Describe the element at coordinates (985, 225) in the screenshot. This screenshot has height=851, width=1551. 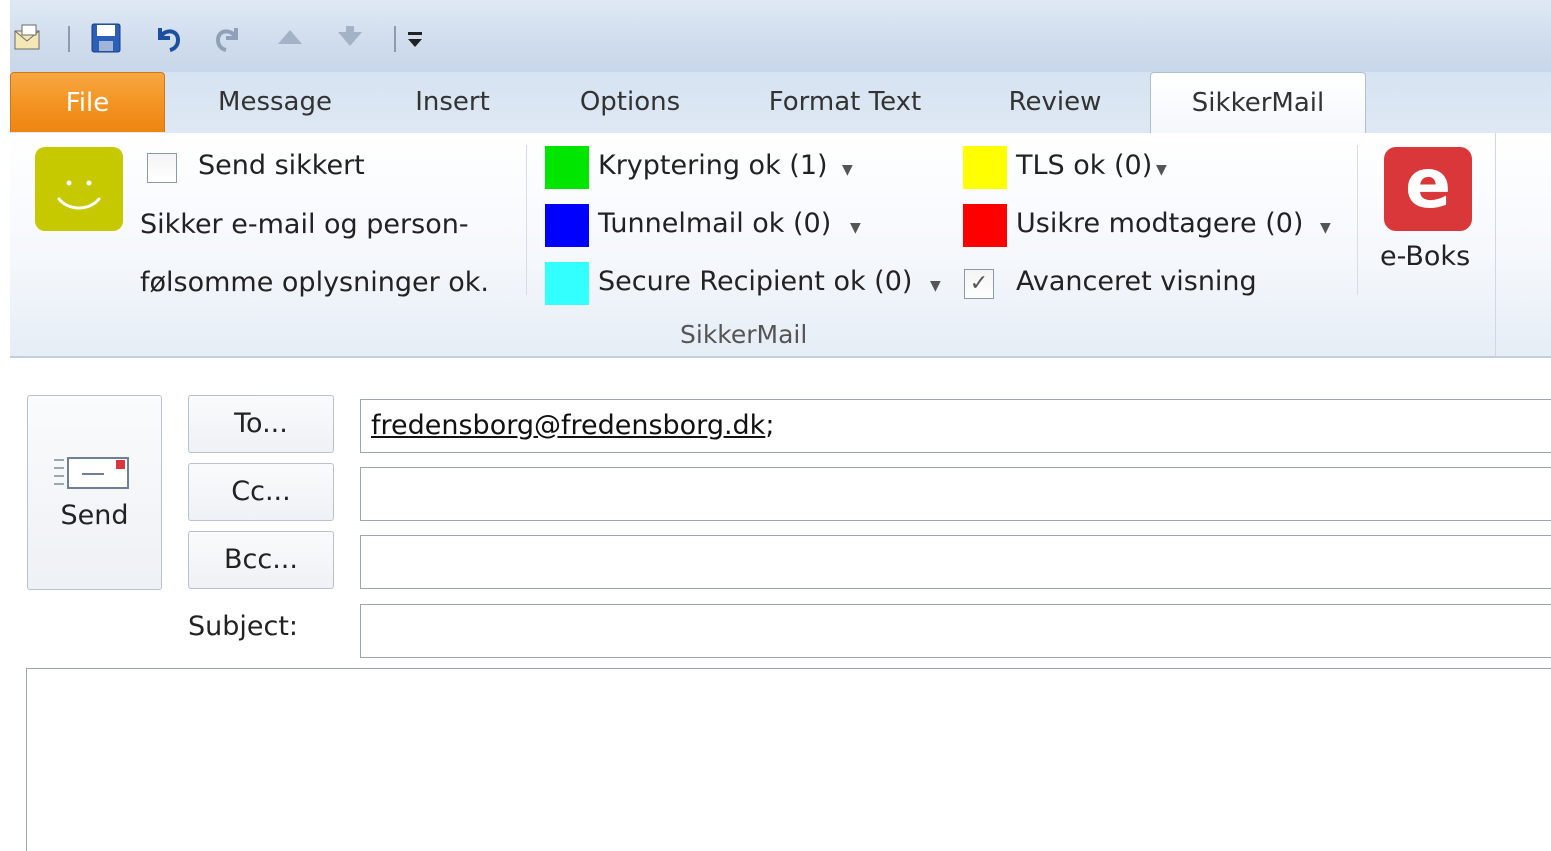
I see `usikre-color-swatch` at that location.